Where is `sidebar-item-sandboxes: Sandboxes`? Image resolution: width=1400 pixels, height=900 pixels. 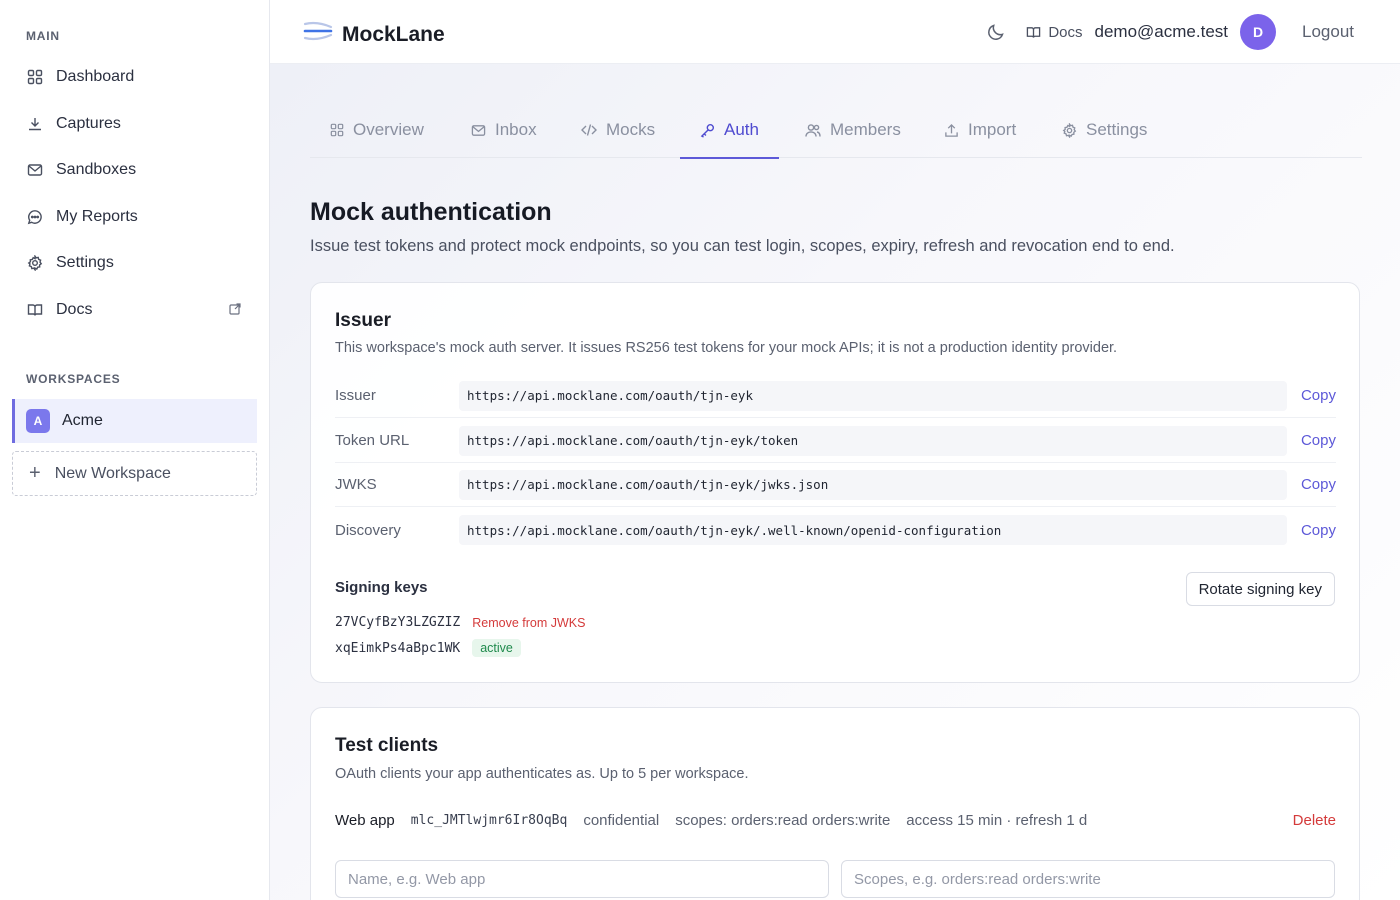
sidebar-item-sandboxes: Sandboxes is located at coordinates (134, 170).